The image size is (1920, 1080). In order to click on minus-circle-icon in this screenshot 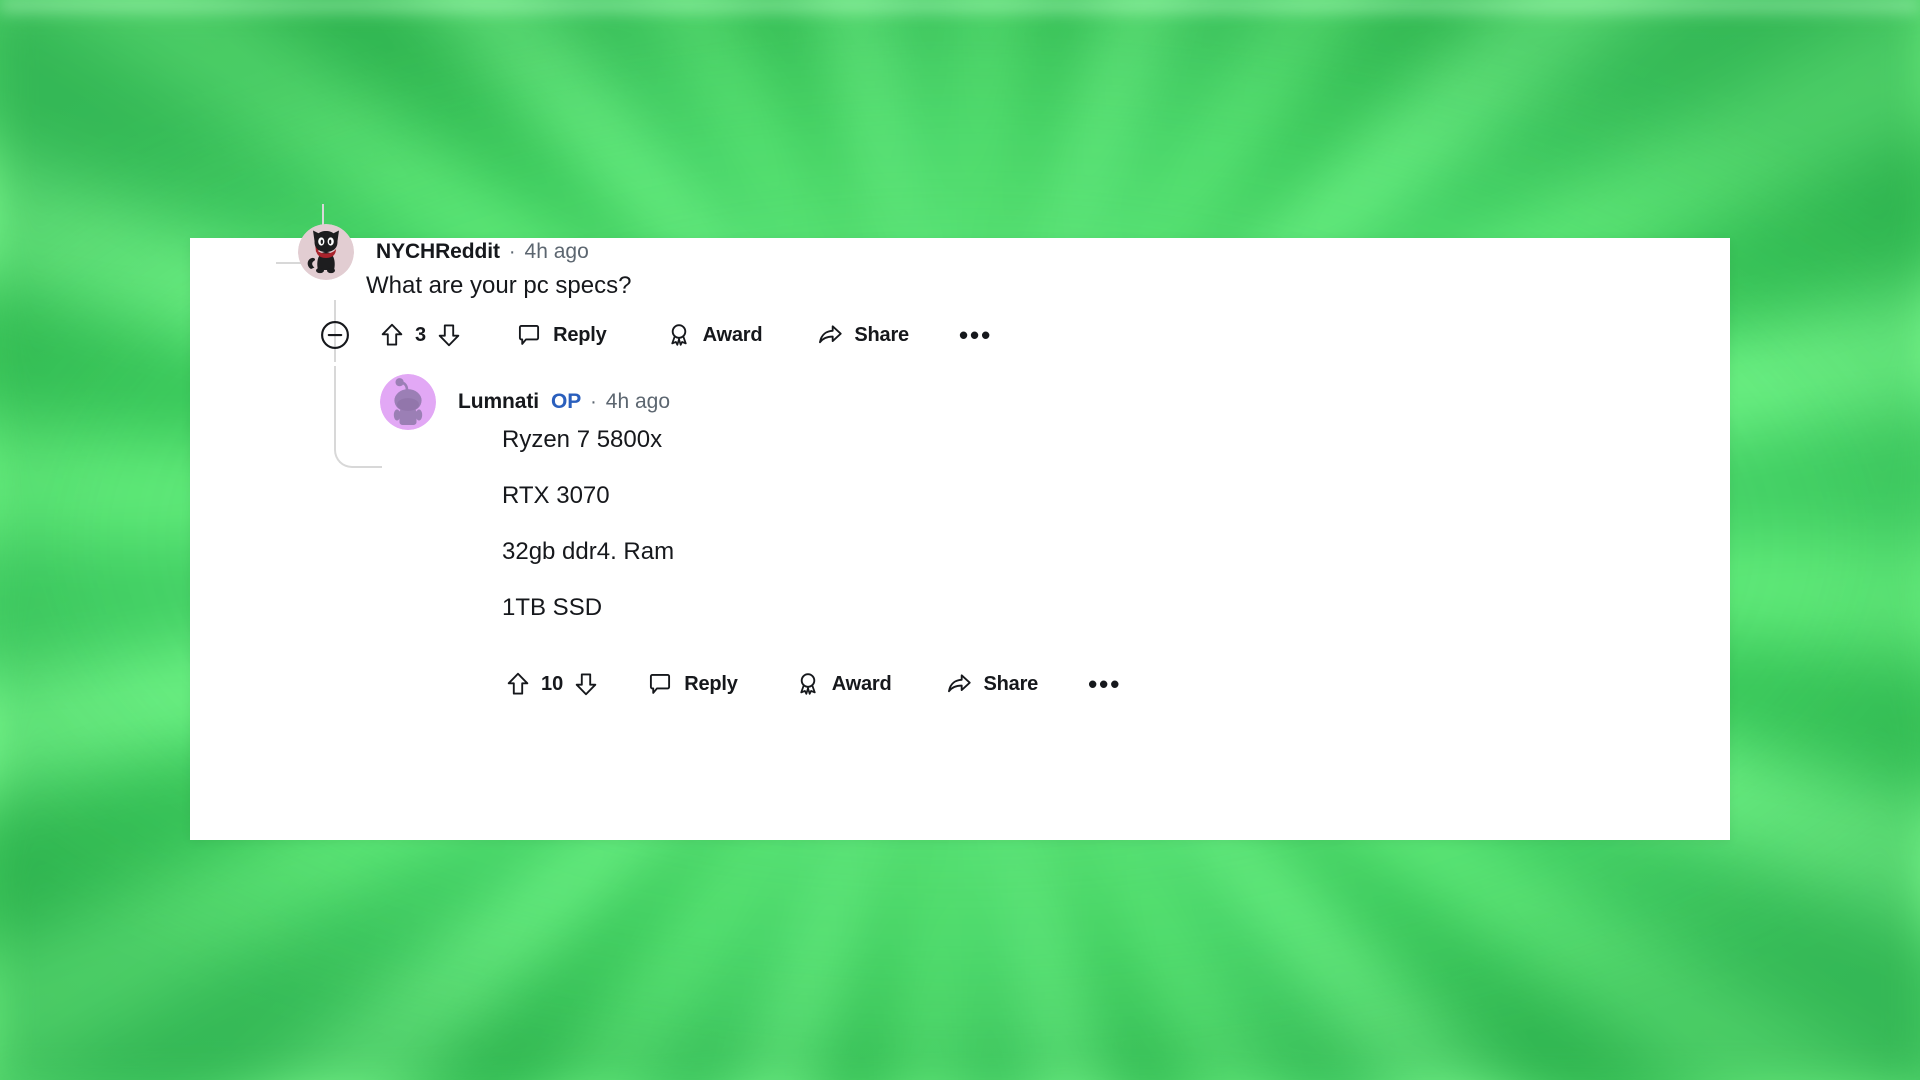, I will do `click(335, 335)`.